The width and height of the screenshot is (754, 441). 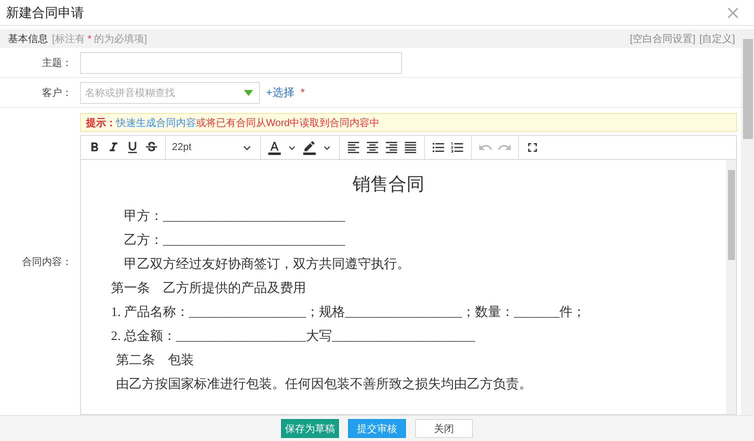 What do you see at coordinates (45, 13) in the screenshot?
I see `window-title: 新建合同申请` at bounding box center [45, 13].